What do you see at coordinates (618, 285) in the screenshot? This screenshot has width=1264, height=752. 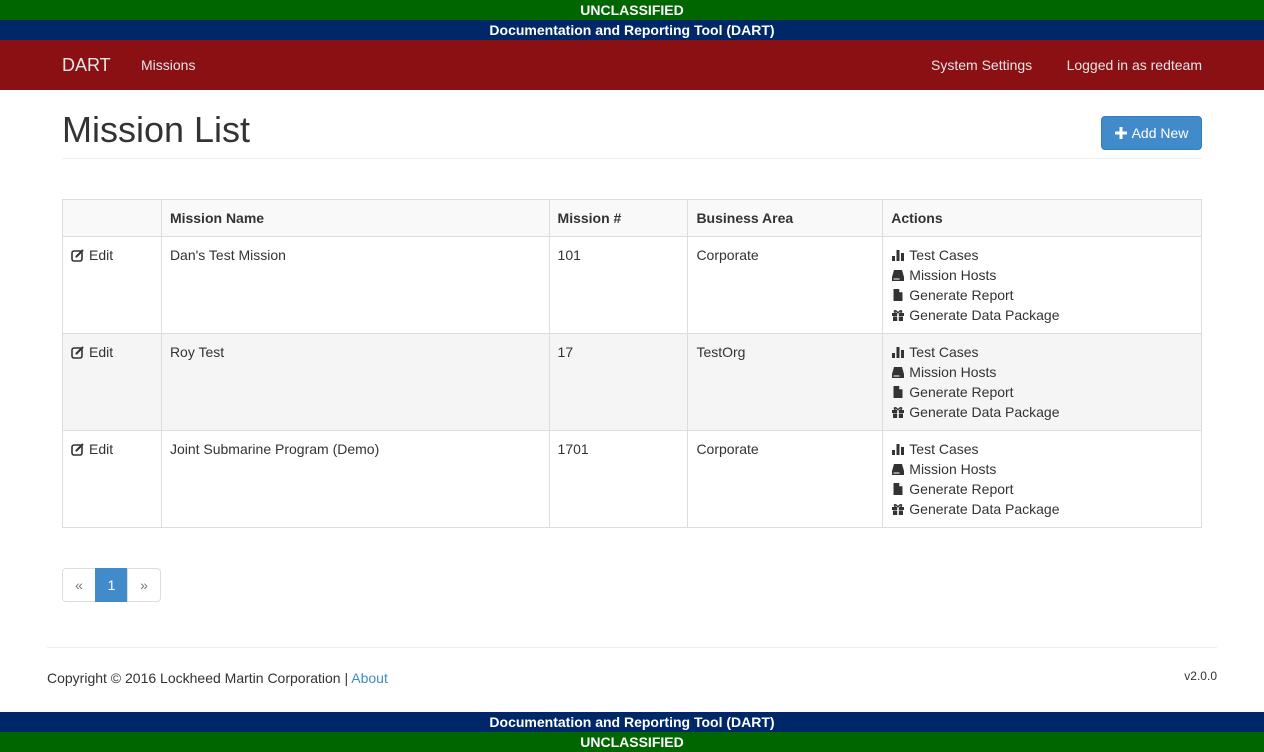 I see `mission-number-cell: 101` at bounding box center [618, 285].